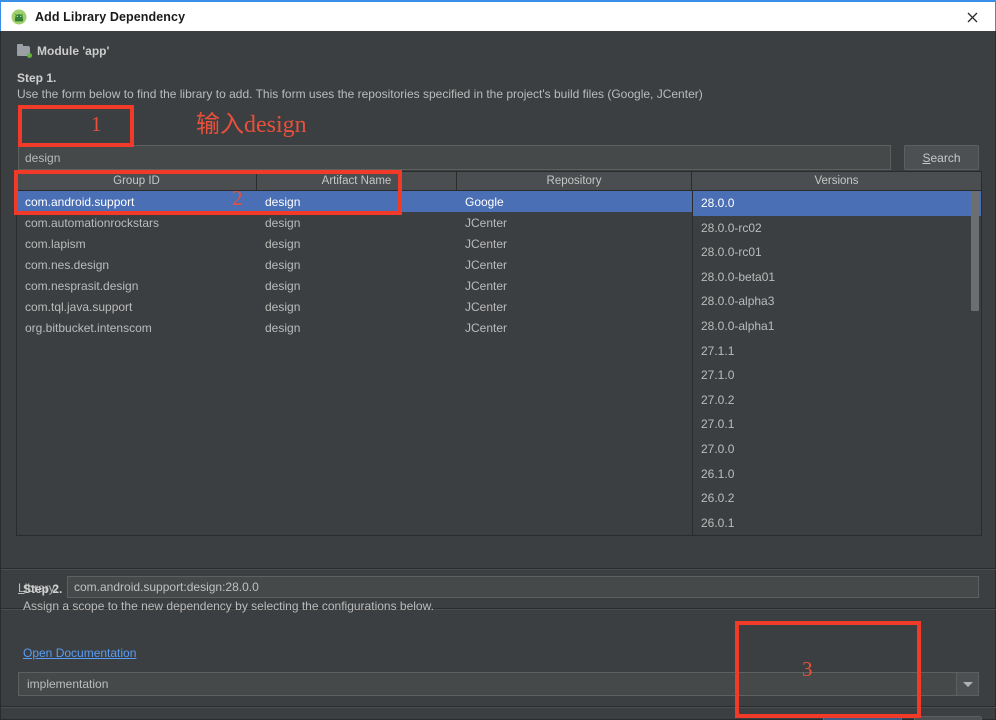 This screenshot has width=996, height=720. I want to click on module-row: Module 'app', so click(63, 51).